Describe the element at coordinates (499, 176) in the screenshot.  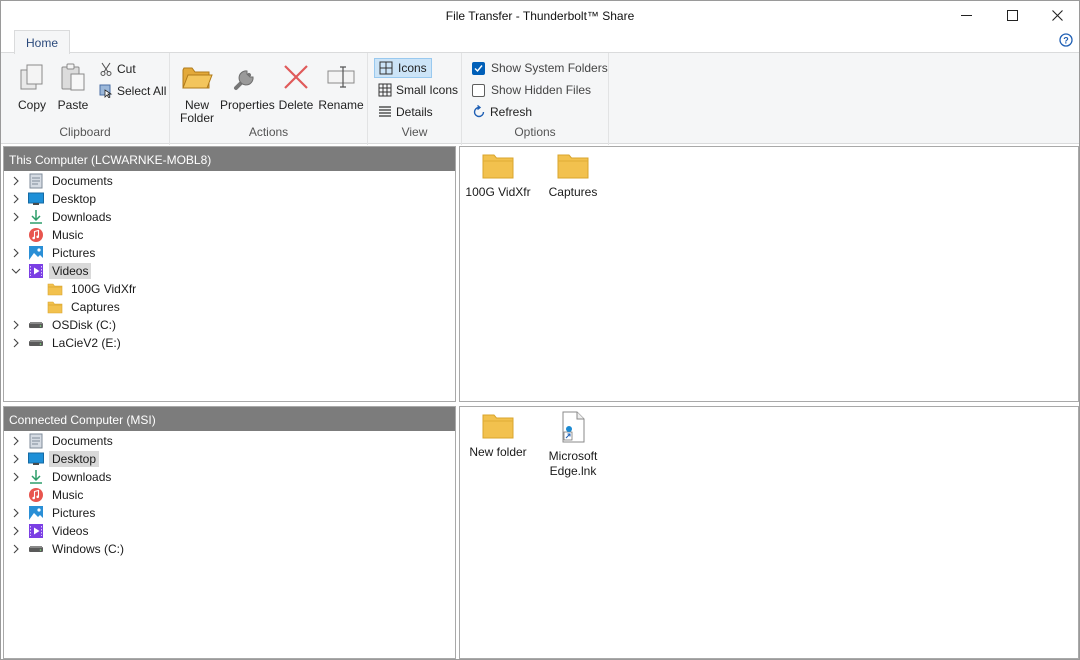
I see `content-item-100g-vidxfr: 100G VidXfr` at that location.